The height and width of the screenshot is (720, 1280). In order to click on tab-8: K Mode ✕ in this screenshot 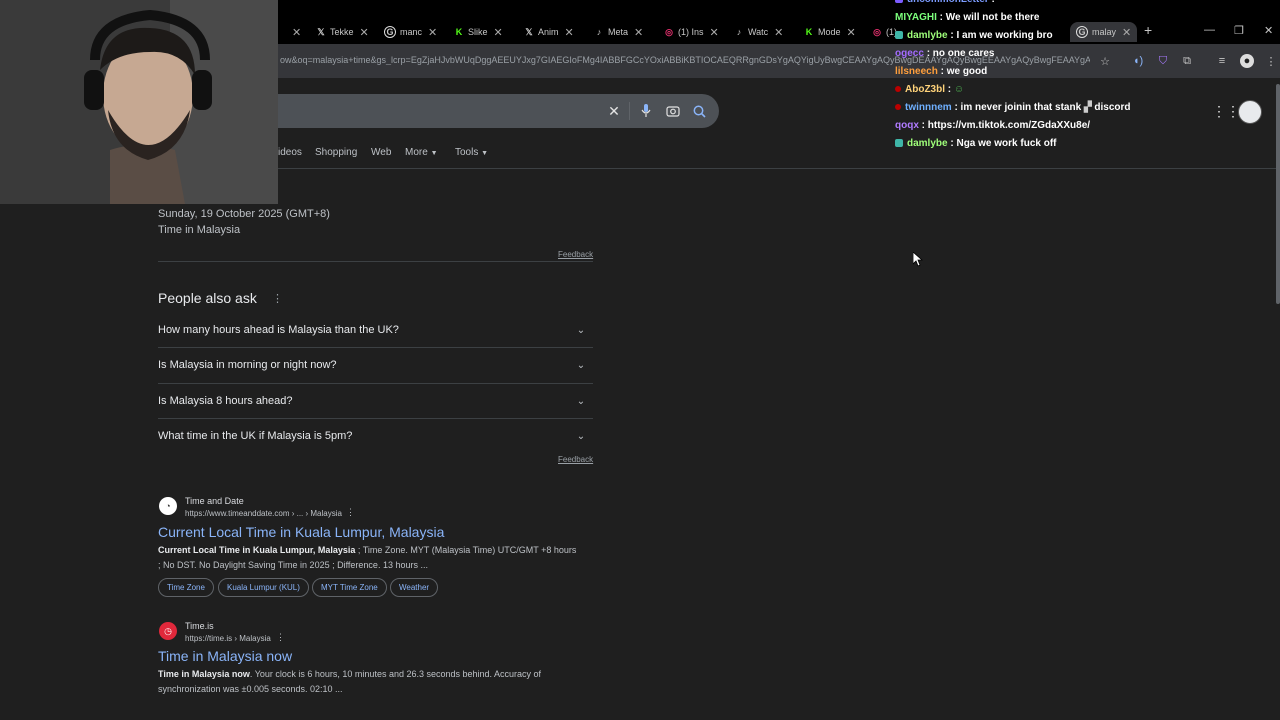, I will do `click(830, 32)`.